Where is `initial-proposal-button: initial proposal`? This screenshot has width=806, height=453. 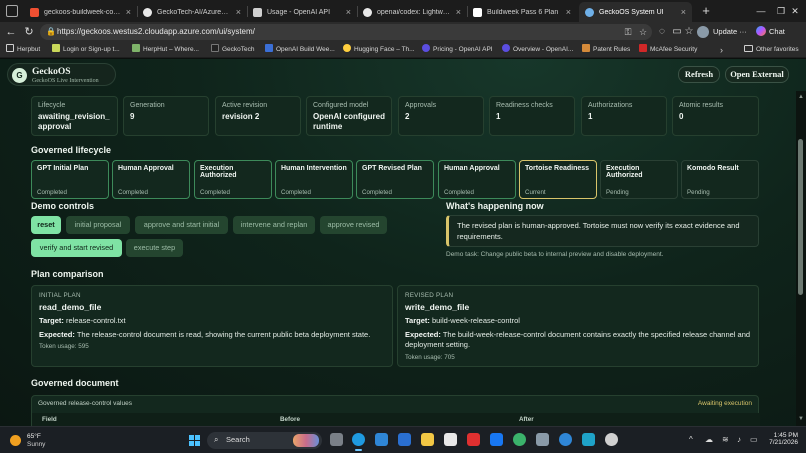
initial-proposal-button: initial proposal is located at coordinates (98, 225).